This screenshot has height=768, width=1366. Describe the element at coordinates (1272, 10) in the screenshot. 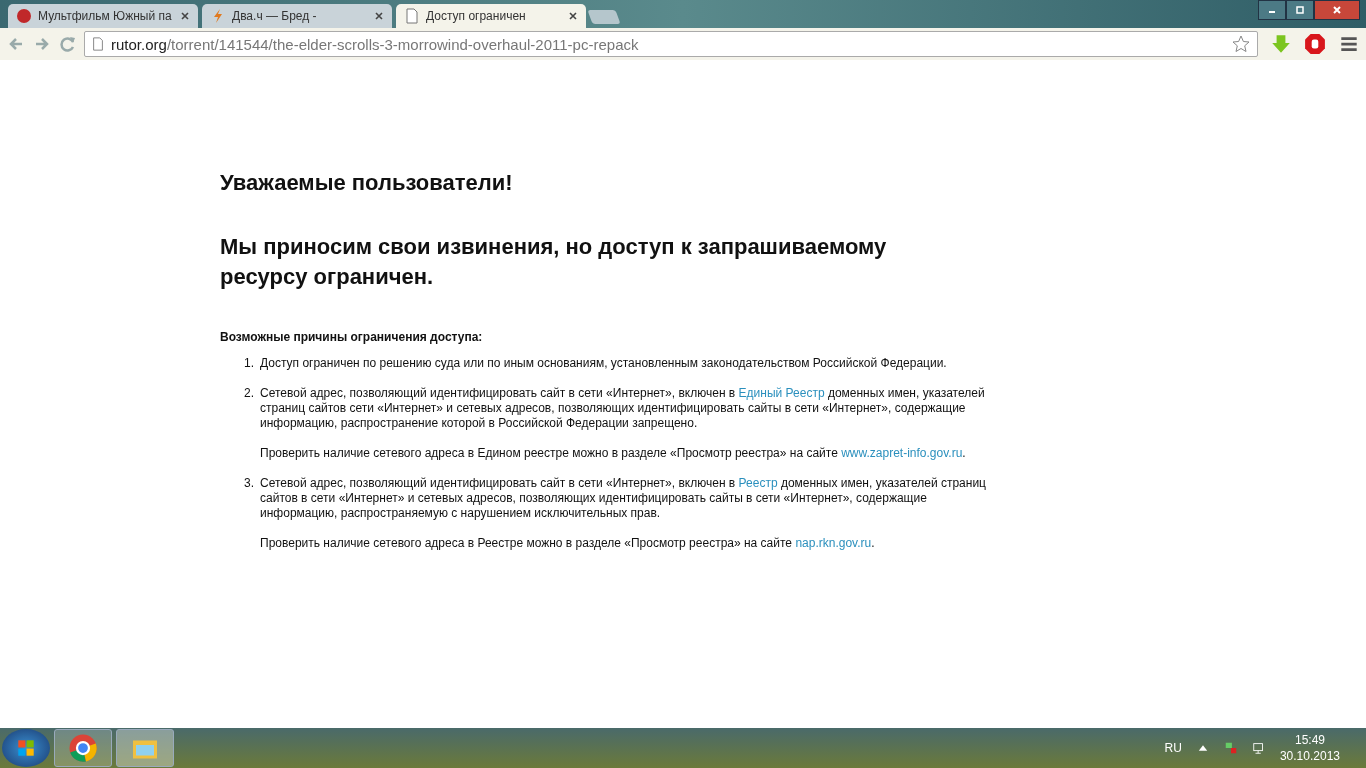

I see `minimize-button` at that location.